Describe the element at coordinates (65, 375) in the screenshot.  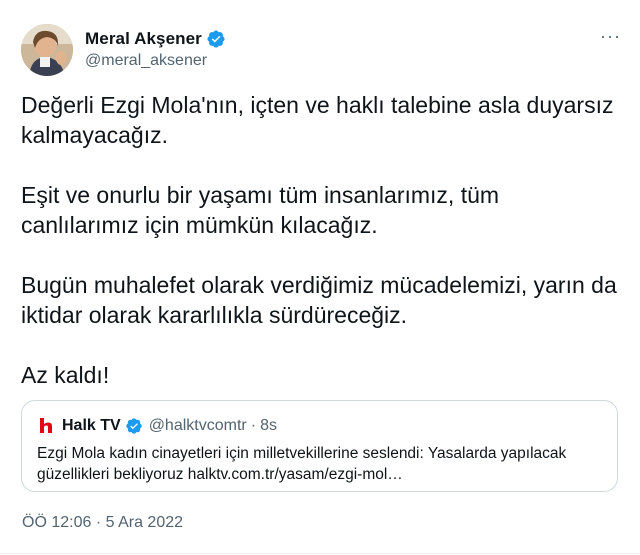
I see `tweet-paragraph: Az kaldı!` at that location.